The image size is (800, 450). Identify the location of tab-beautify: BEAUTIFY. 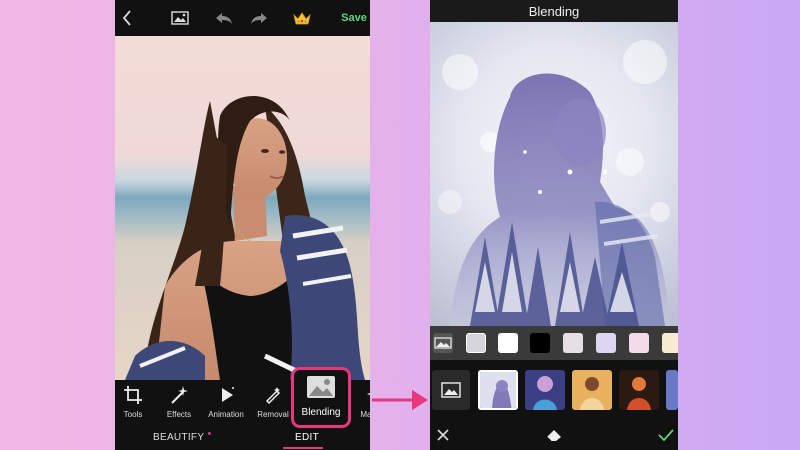
(178, 437).